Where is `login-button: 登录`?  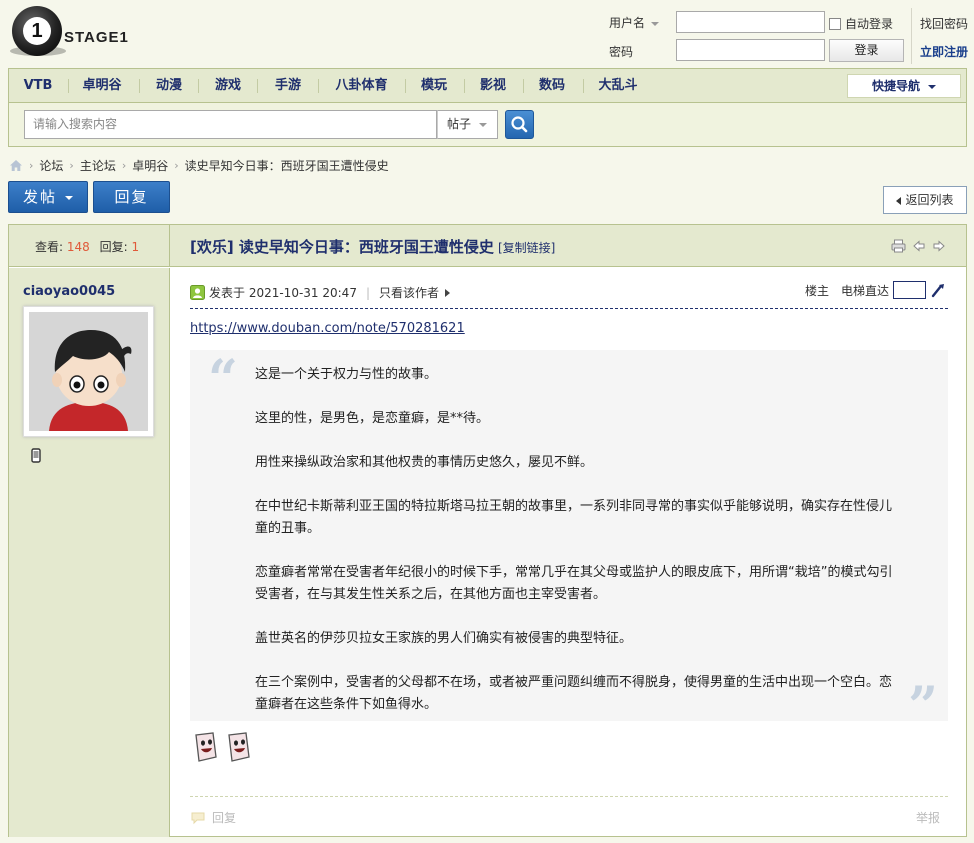
login-button: 登录 is located at coordinates (866, 50).